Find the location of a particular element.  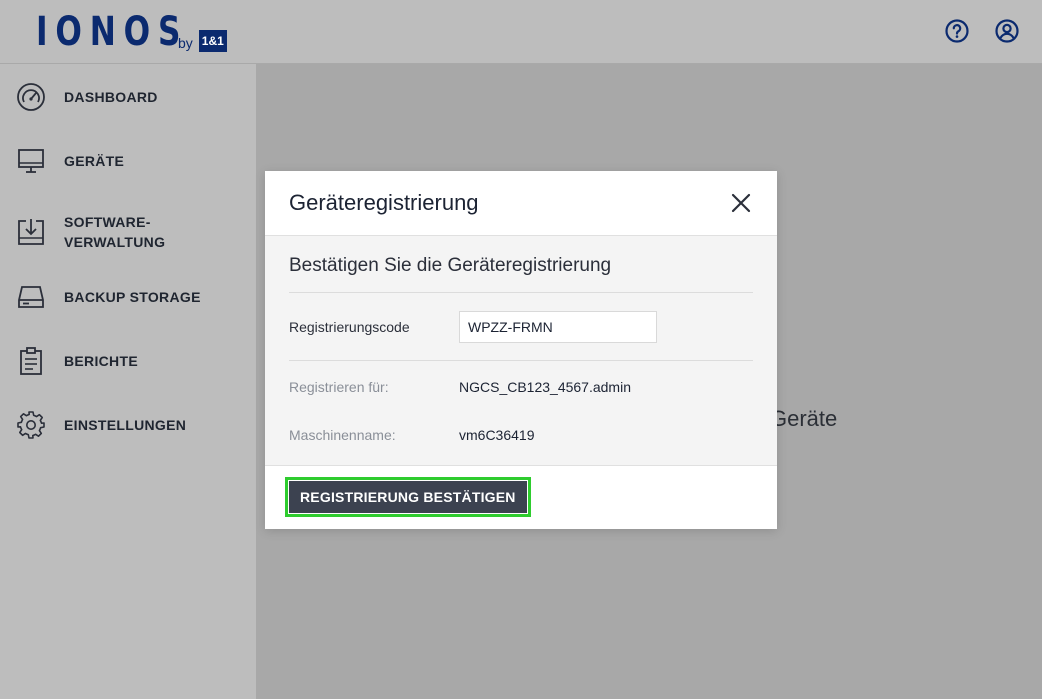

sidebar-item-label: GERÄTE is located at coordinates (94, 161).